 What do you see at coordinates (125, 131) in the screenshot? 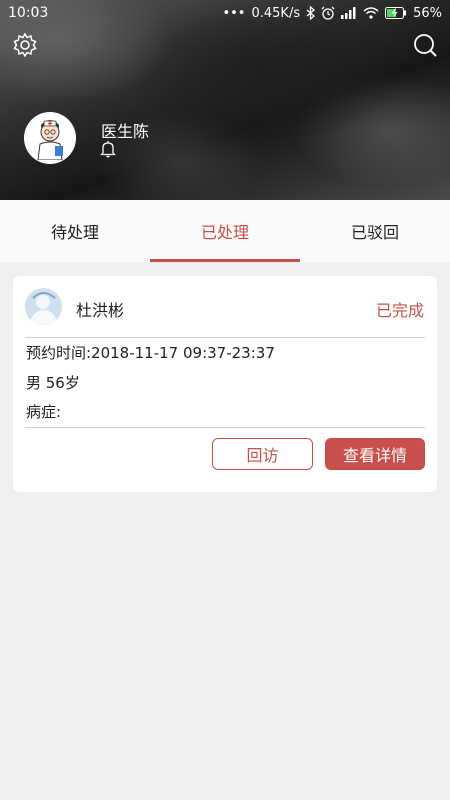
I see `doctor-name: 医生陈` at bounding box center [125, 131].